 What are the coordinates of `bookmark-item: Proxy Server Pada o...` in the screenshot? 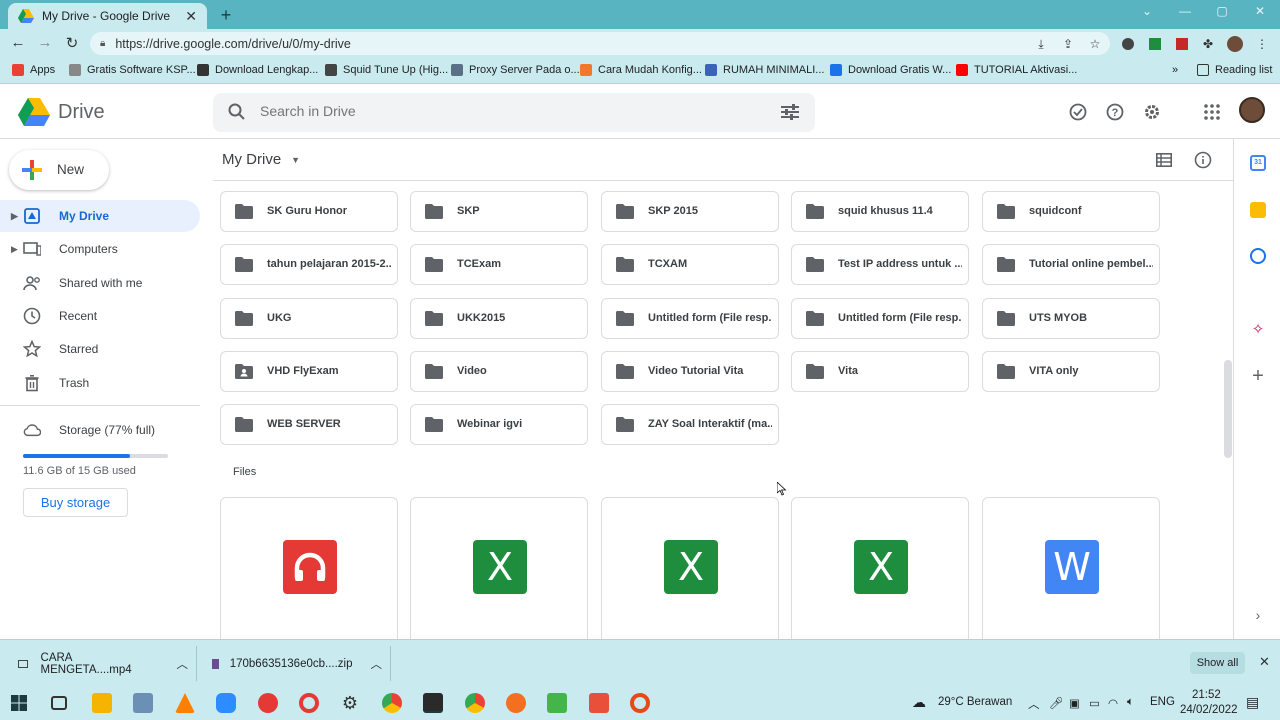 It's located at (515, 70).